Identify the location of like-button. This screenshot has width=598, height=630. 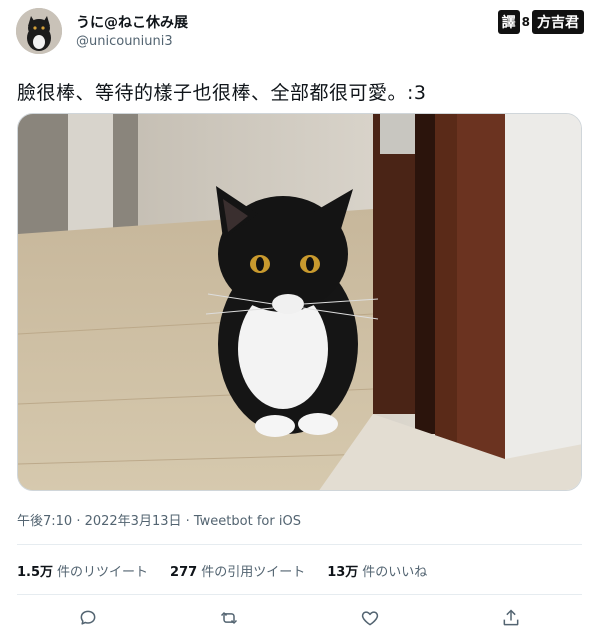
(370, 618).